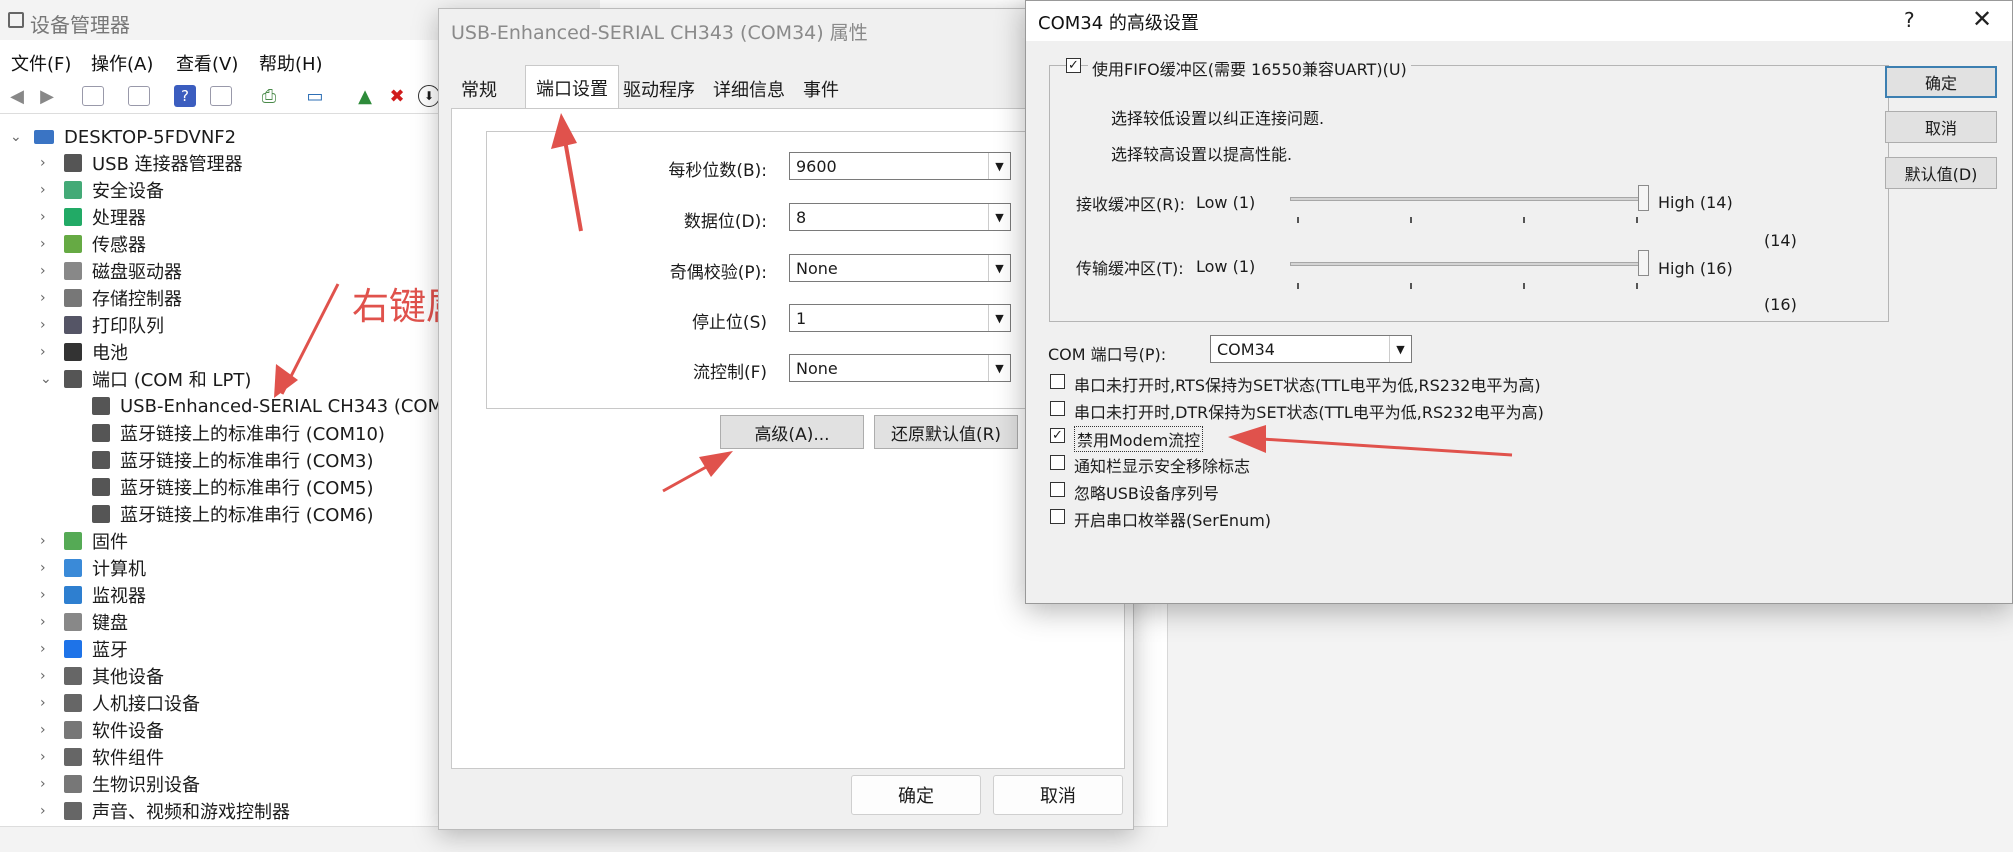 The height and width of the screenshot is (852, 2013). What do you see at coordinates (111, 271) in the screenshot?
I see `tree-item-category: › 磁盘驱动器` at bounding box center [111, 271].